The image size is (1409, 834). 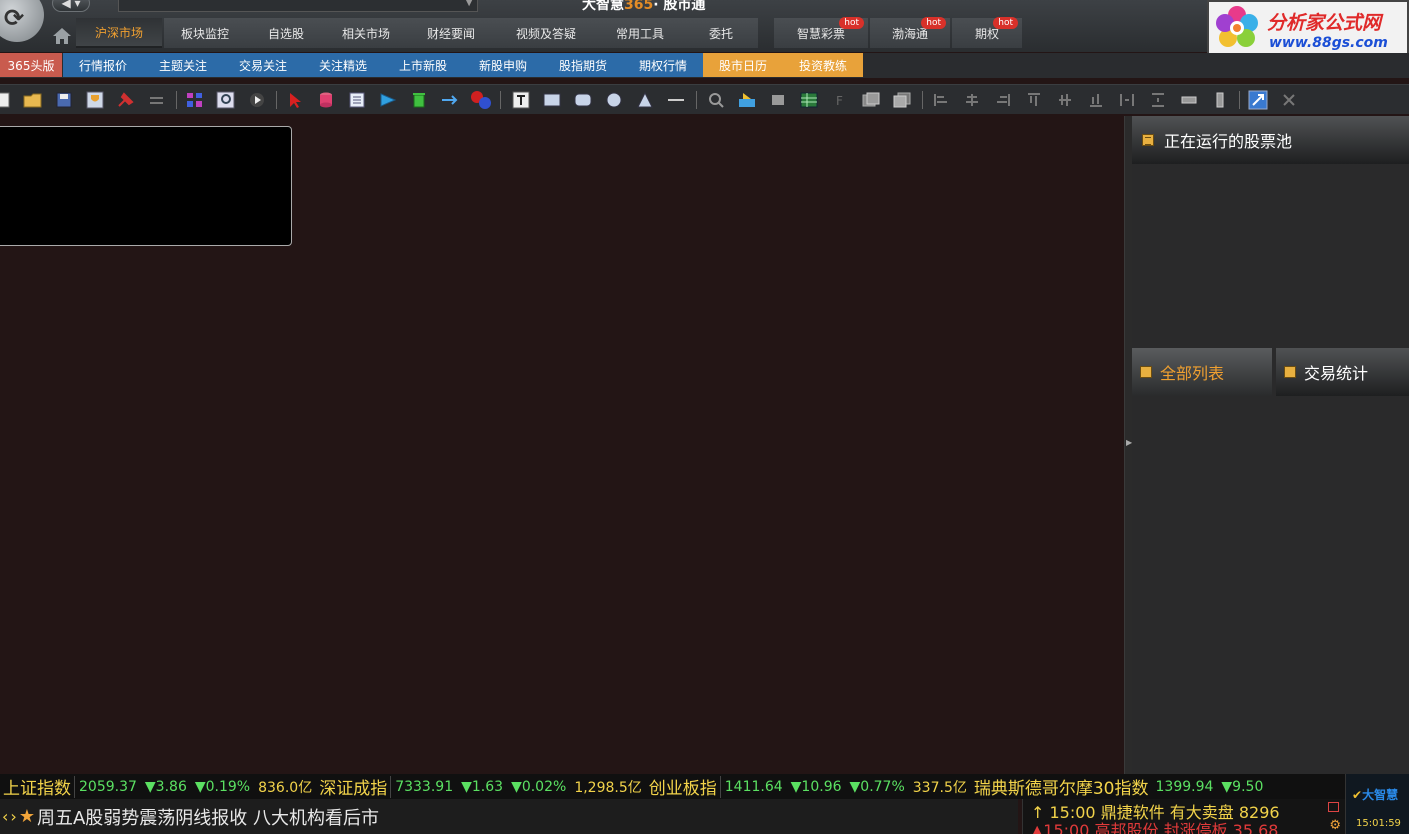 What do you see at coordinates (451, 33) in the screenshot?
I see `nav-item-caijing: 财经要闻` at bounding box center [451, 33].